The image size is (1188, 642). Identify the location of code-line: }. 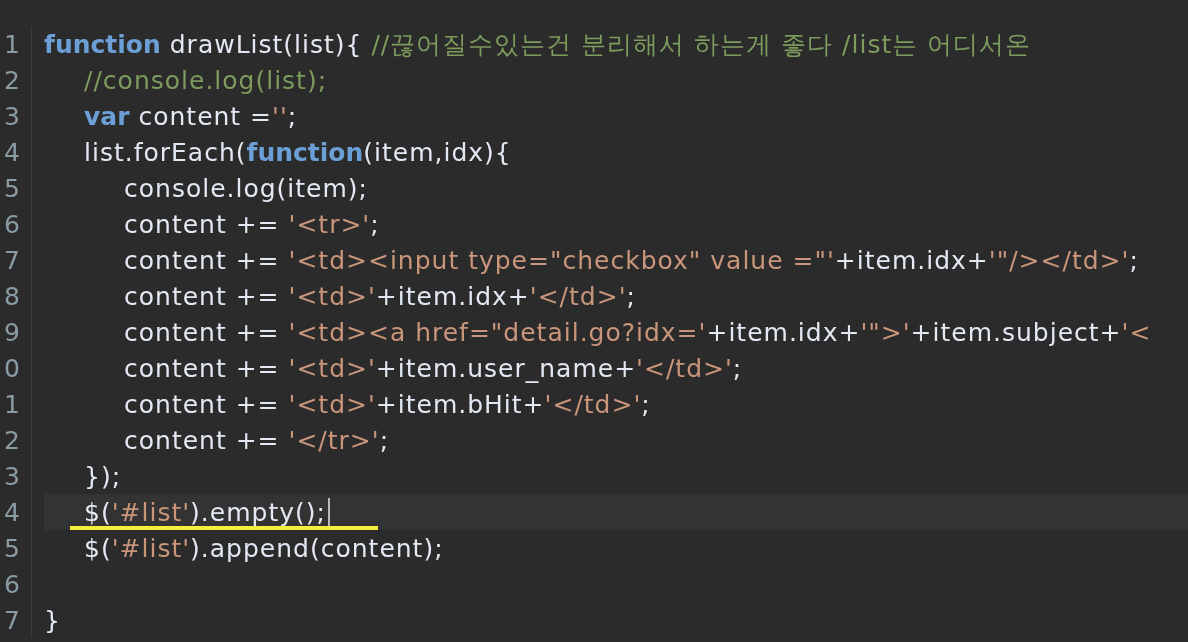
(52, 620).